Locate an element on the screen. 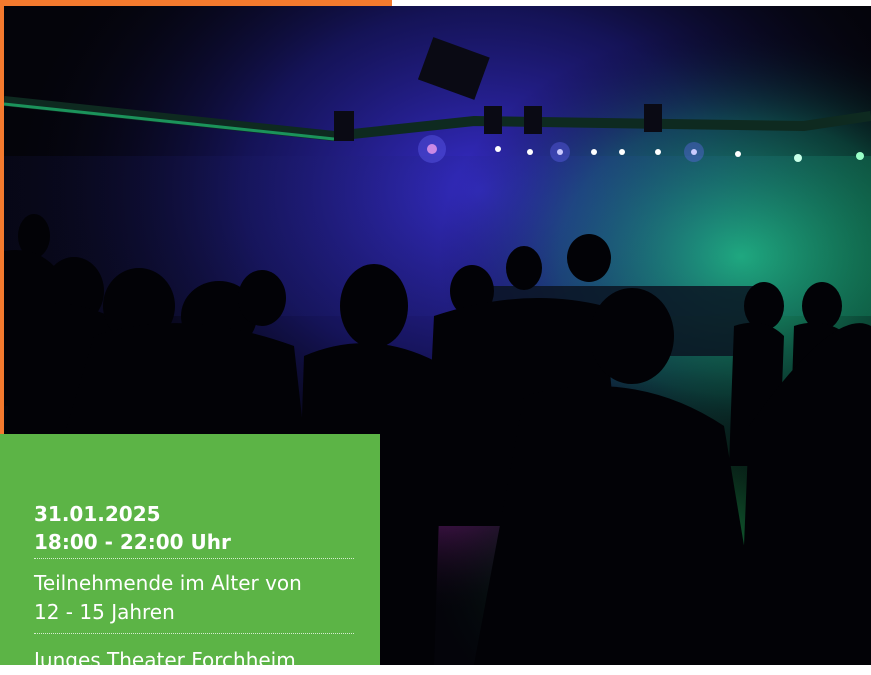 The image size is (871, 675). participants-line-2: 12 - 15 Jahren is located at coordinates (104, 612).